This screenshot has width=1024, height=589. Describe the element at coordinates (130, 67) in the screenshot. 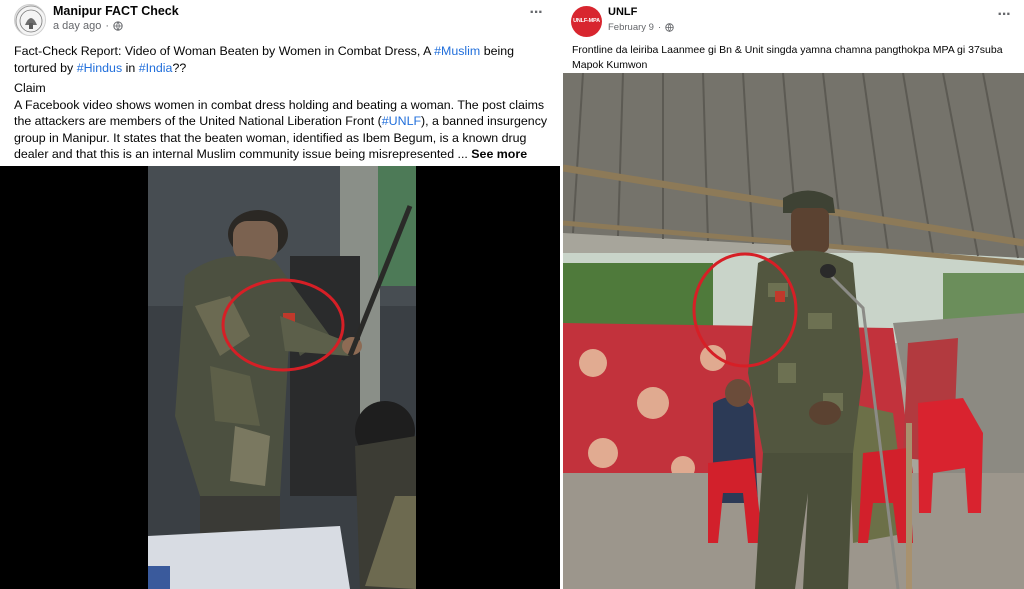

I see `title-text: in` at that location.